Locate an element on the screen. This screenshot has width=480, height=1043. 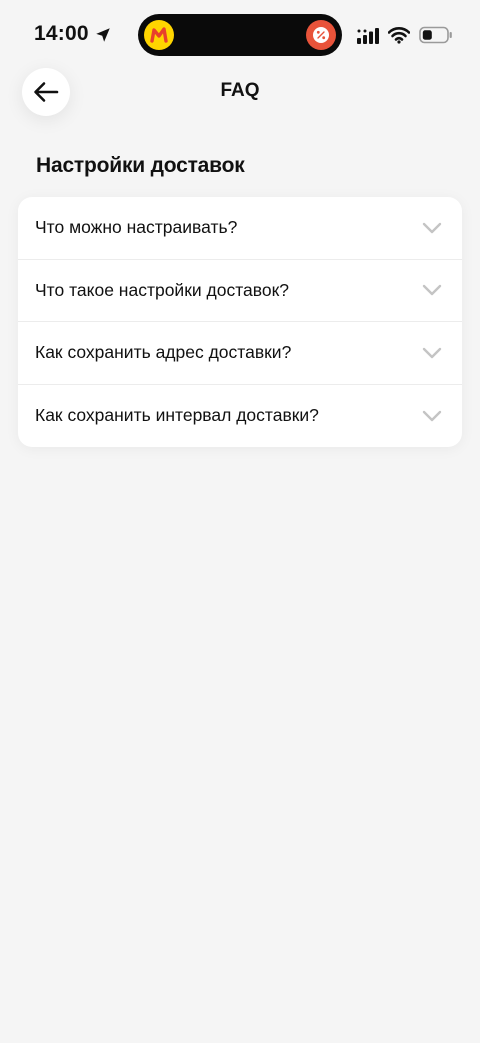
faq-item: Как сохранить адрес доставки? is located at coordinates (240, 353).